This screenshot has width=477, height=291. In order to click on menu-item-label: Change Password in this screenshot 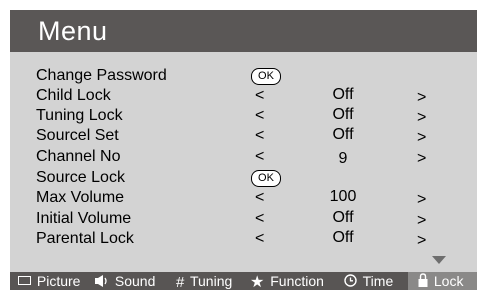, I will do `click(101, 75)`.